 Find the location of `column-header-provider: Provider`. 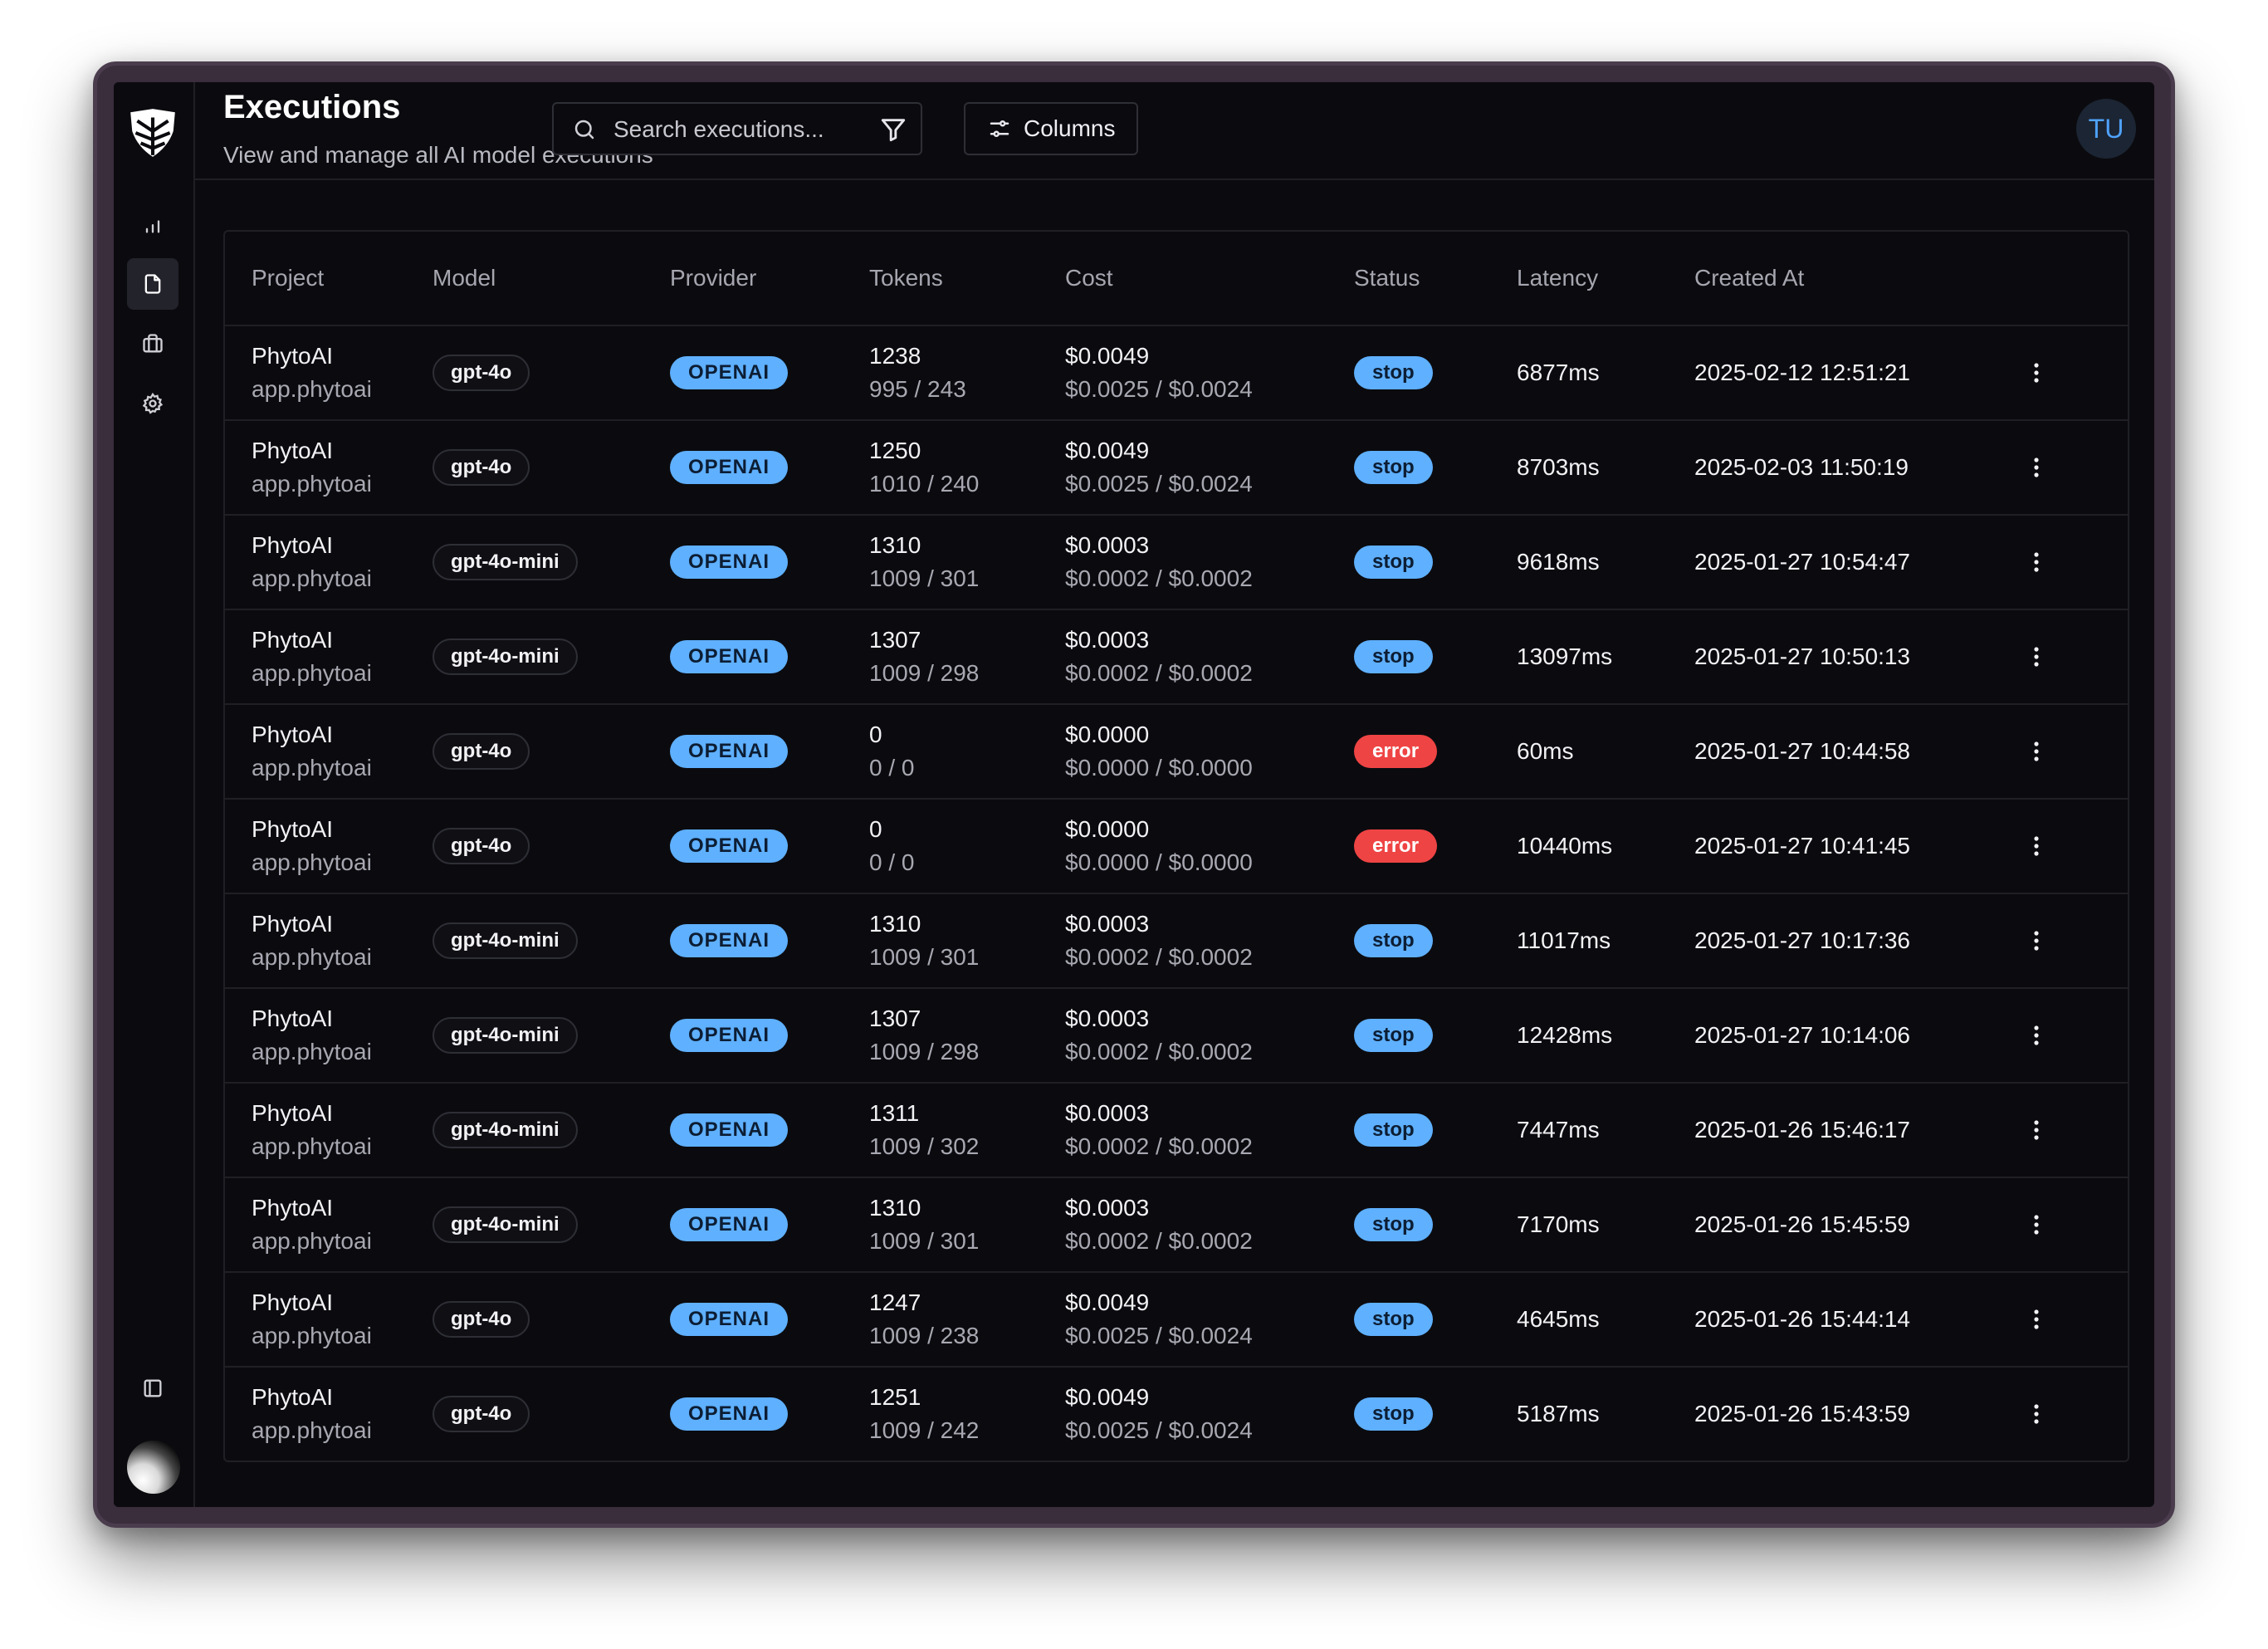

column-header-provider: Provider is located at coordinates (769, 279).